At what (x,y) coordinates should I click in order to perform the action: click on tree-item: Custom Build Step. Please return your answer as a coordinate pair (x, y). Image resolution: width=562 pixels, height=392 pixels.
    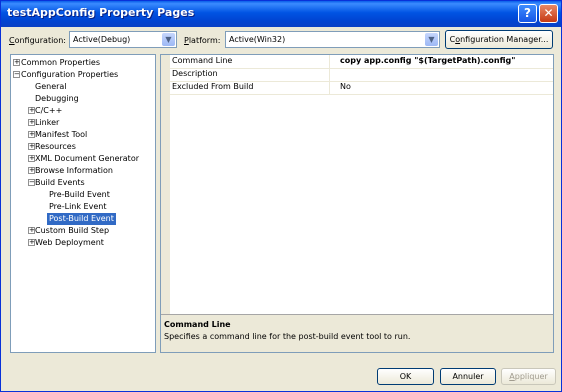
    Looking at the image, I should click on (72, 231).